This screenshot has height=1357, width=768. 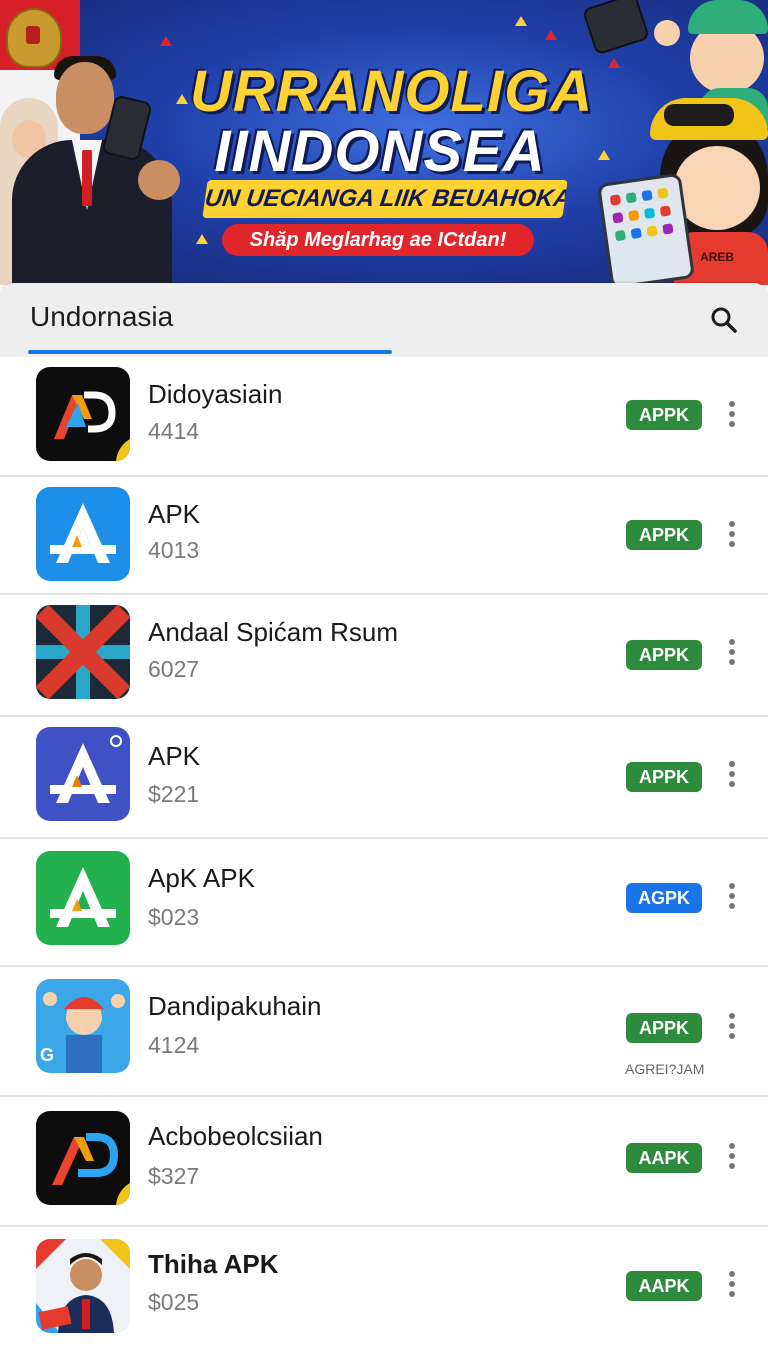 What do you see at coordinates (717, 188) in the screenshot?
I see `girl-face` at bounding box center [717, 188].